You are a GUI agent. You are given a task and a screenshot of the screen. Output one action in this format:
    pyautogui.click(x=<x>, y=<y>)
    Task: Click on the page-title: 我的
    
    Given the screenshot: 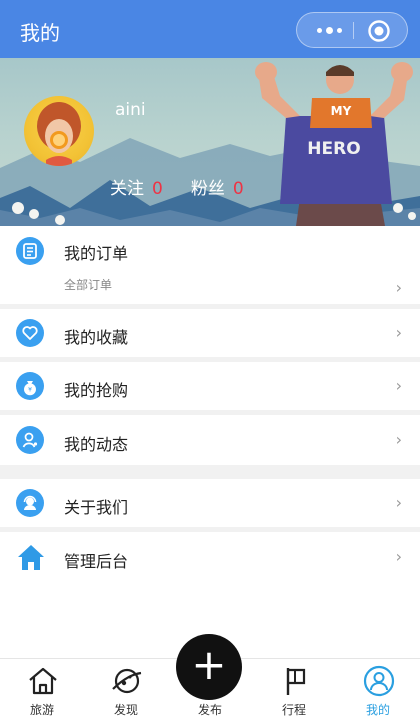 What is the action you would take?
    pyautogui.click(x=40, y=33)
    